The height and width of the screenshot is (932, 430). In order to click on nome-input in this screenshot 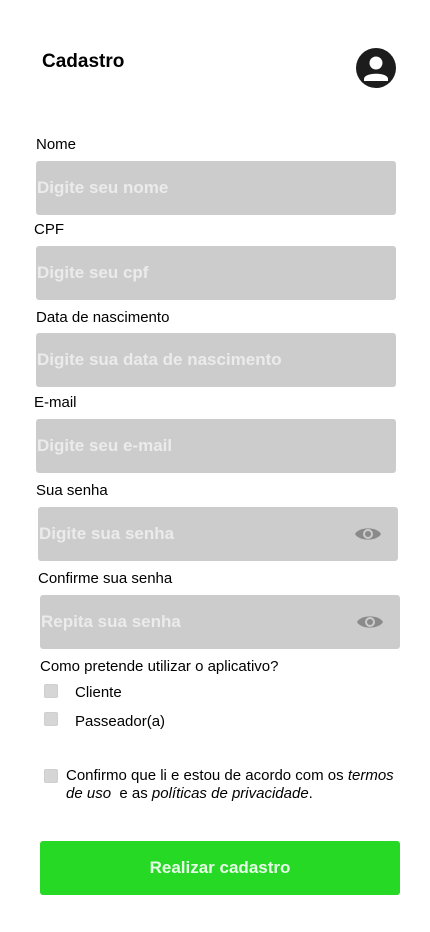, I will do `click(216, 188)`.